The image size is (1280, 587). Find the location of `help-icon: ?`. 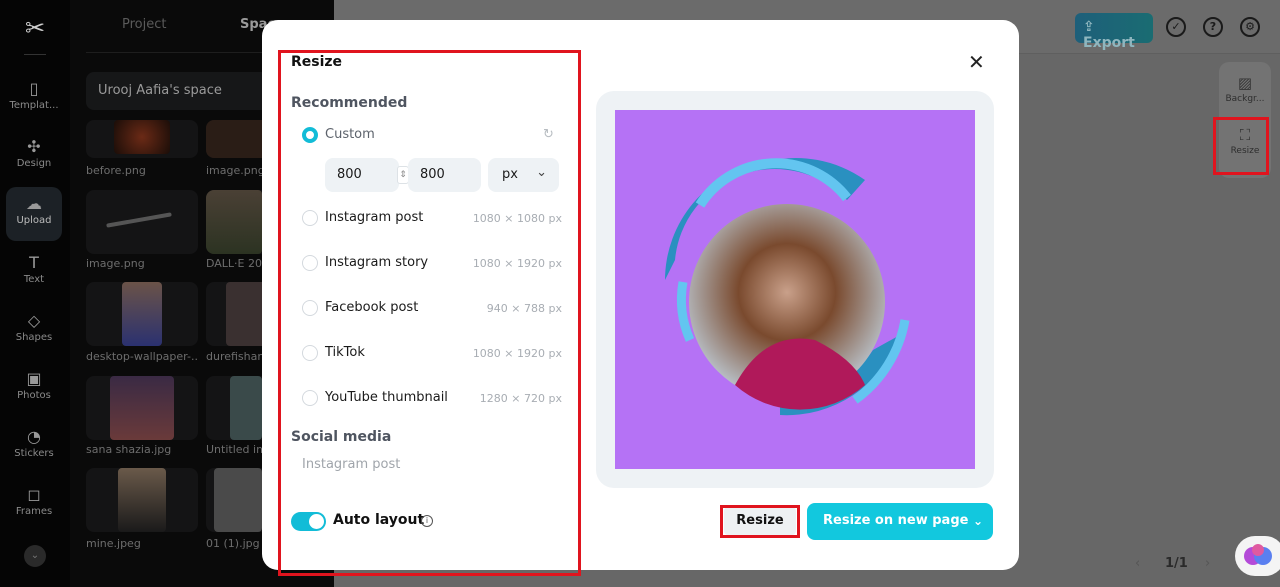

help-icon: ? is located at coordinates (1213, 27).